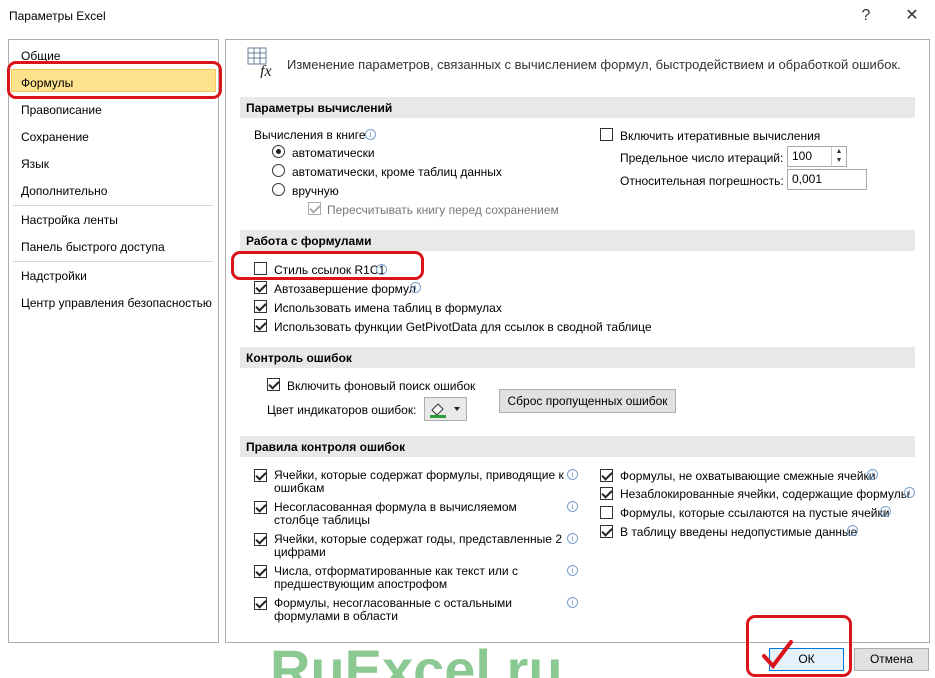 This screenshot has width=935, height=678. I want to click on getpivotdata-checkbox, so click(260, 325).